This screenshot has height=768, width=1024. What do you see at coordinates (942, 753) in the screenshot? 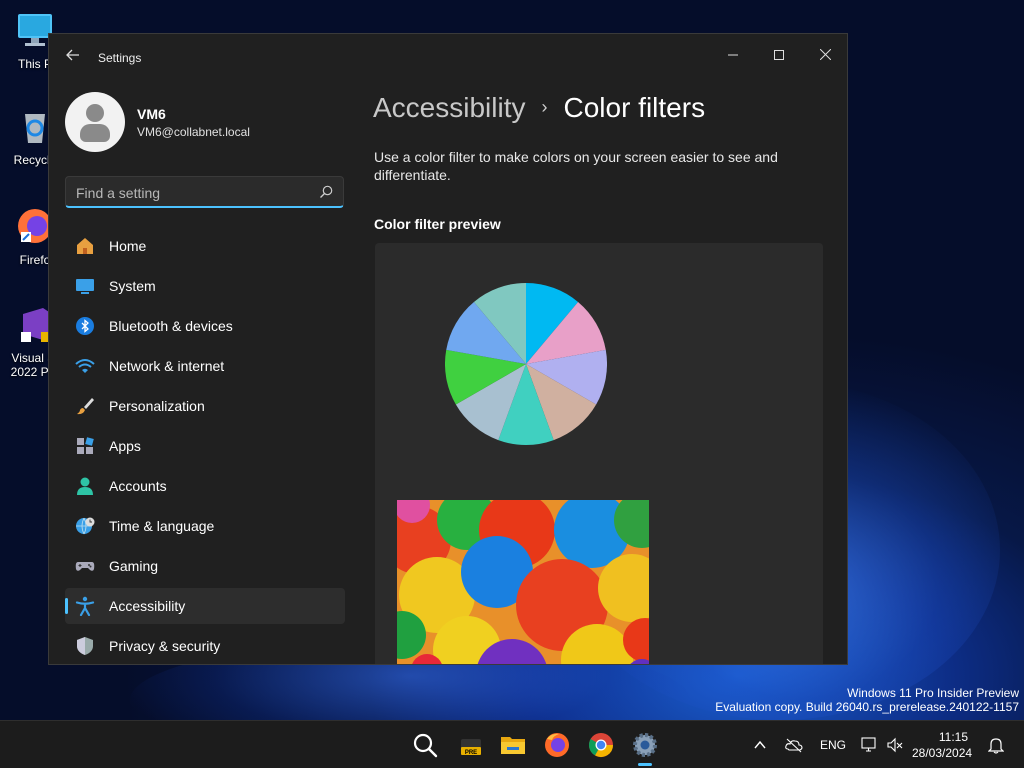
I see `clock-date: 28/03/2024` at bounding box center [942, 753].